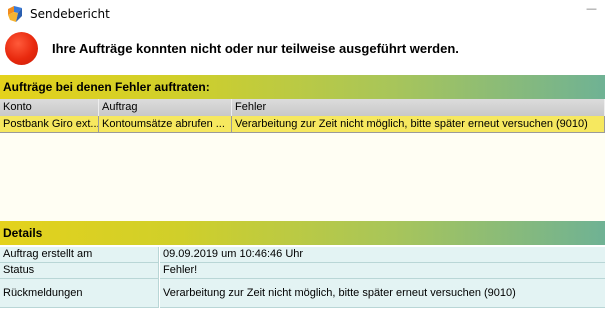 The image size is (605, 312). What do you see at coordinates (21, 48) in the screenshot?
I see `red-circle-icon` at bounding box center [21, 48].